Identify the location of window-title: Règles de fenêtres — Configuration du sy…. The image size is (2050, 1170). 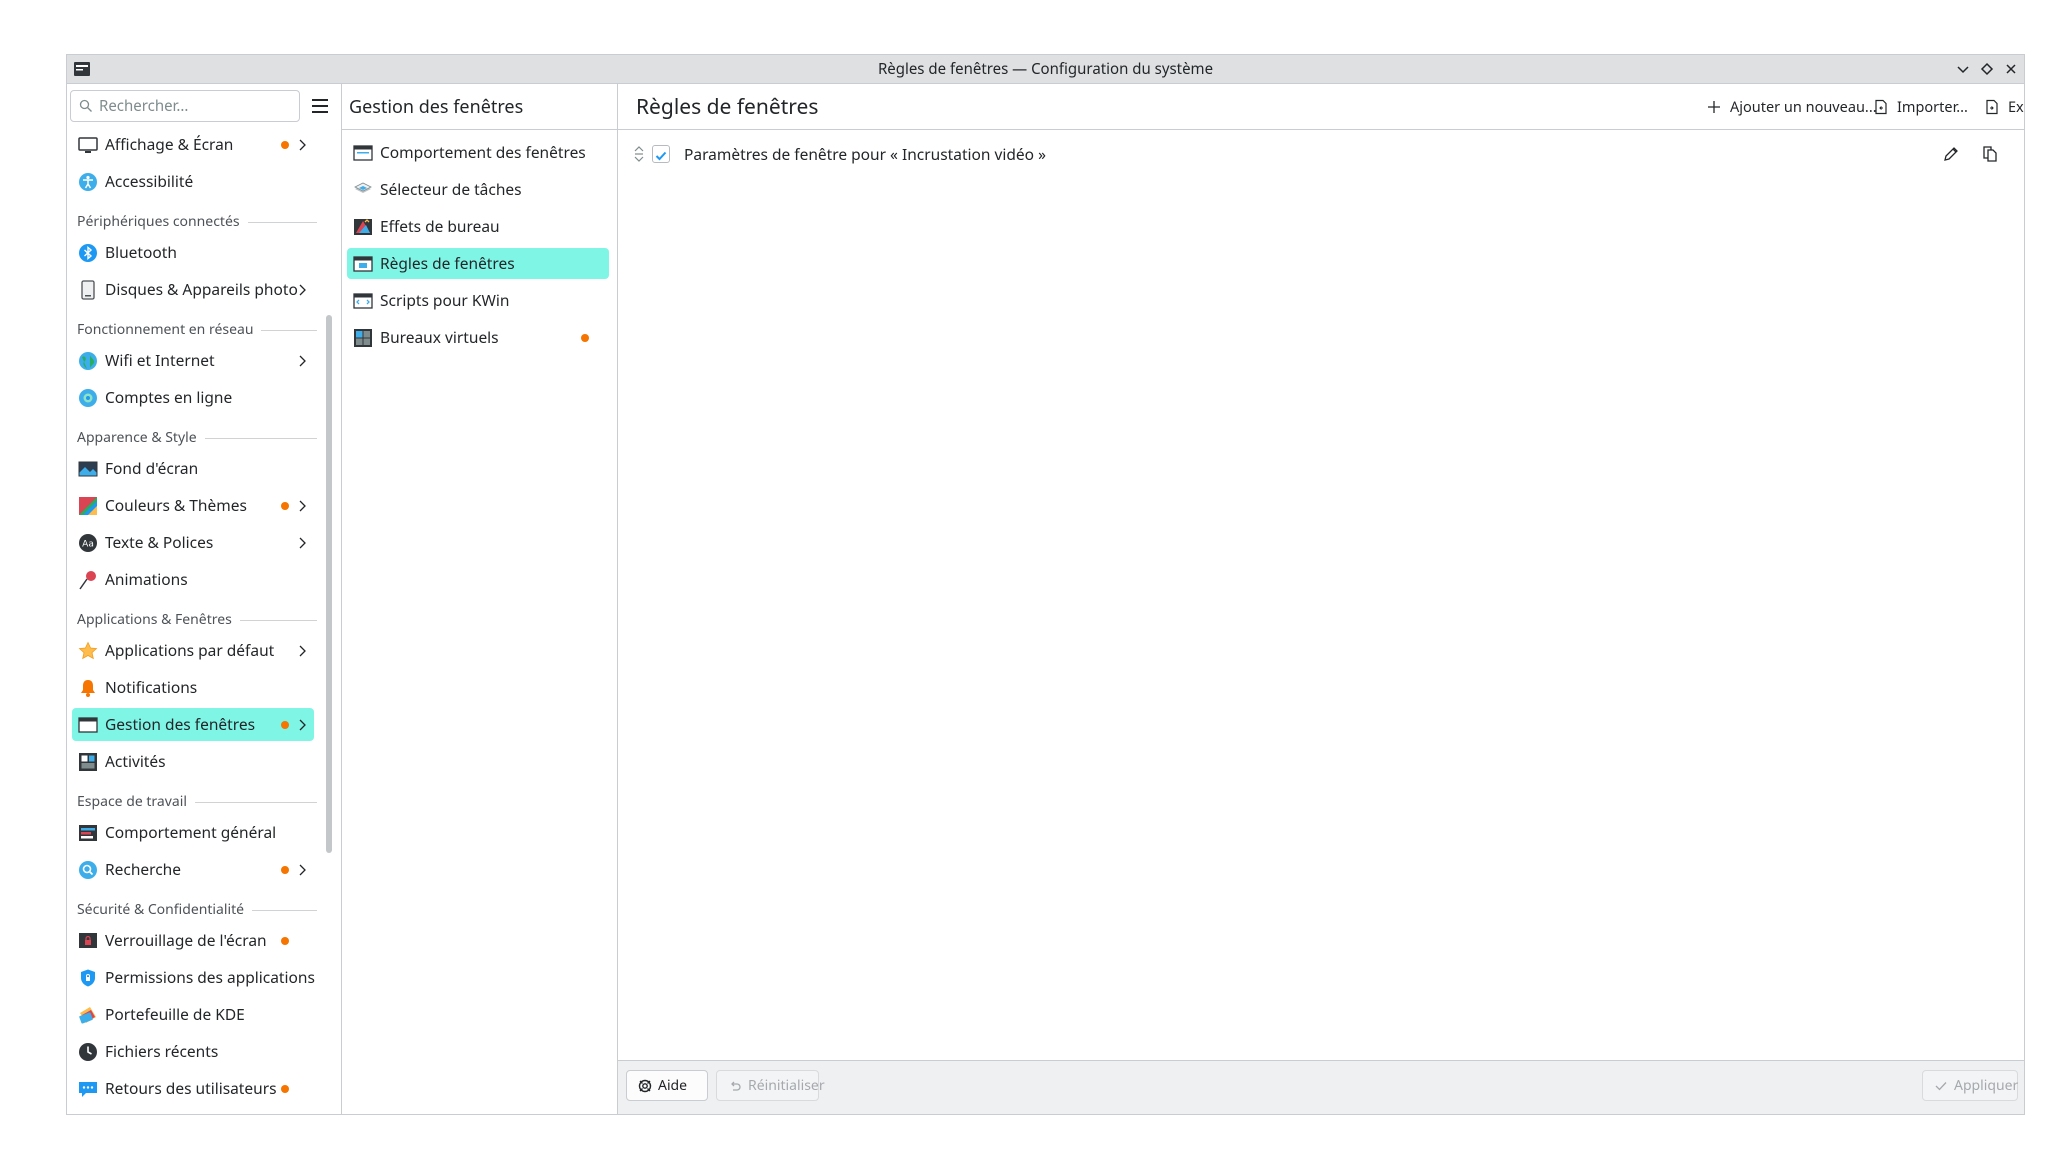
(1045, 69).